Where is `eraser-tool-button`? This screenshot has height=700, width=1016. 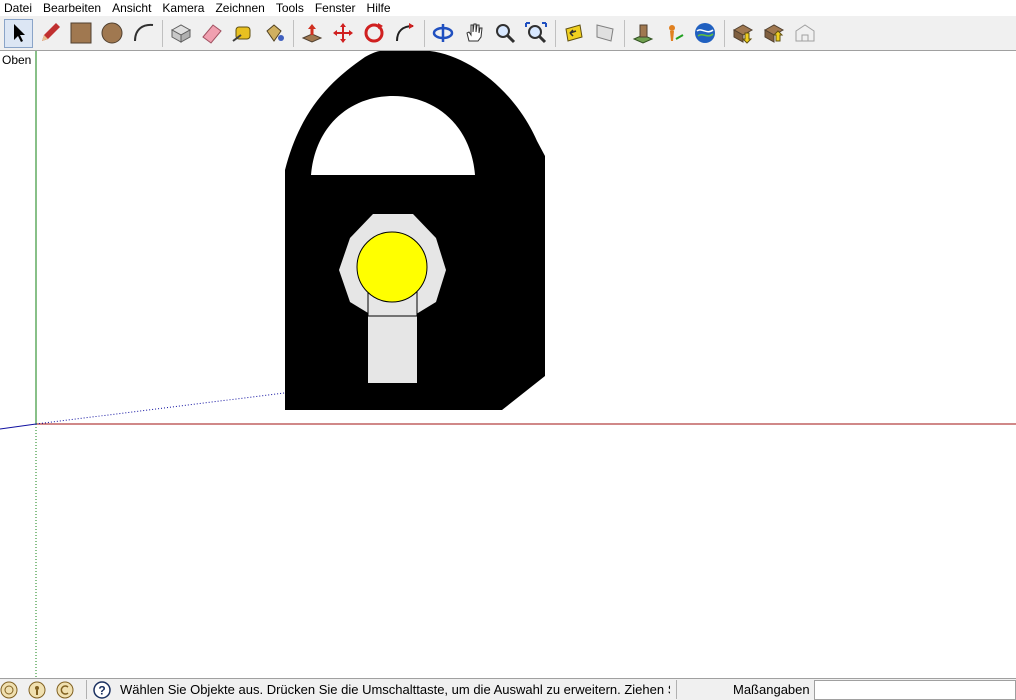
eraser-tool-button is located at coordinates (211, 33).